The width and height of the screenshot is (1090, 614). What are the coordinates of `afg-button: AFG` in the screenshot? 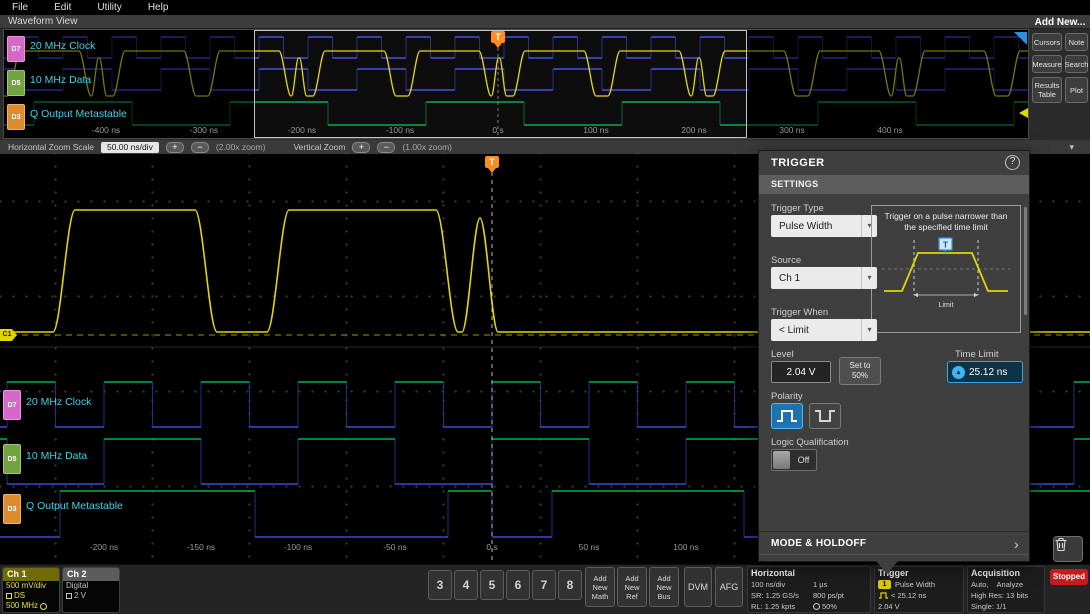 It's located at (729, 587).